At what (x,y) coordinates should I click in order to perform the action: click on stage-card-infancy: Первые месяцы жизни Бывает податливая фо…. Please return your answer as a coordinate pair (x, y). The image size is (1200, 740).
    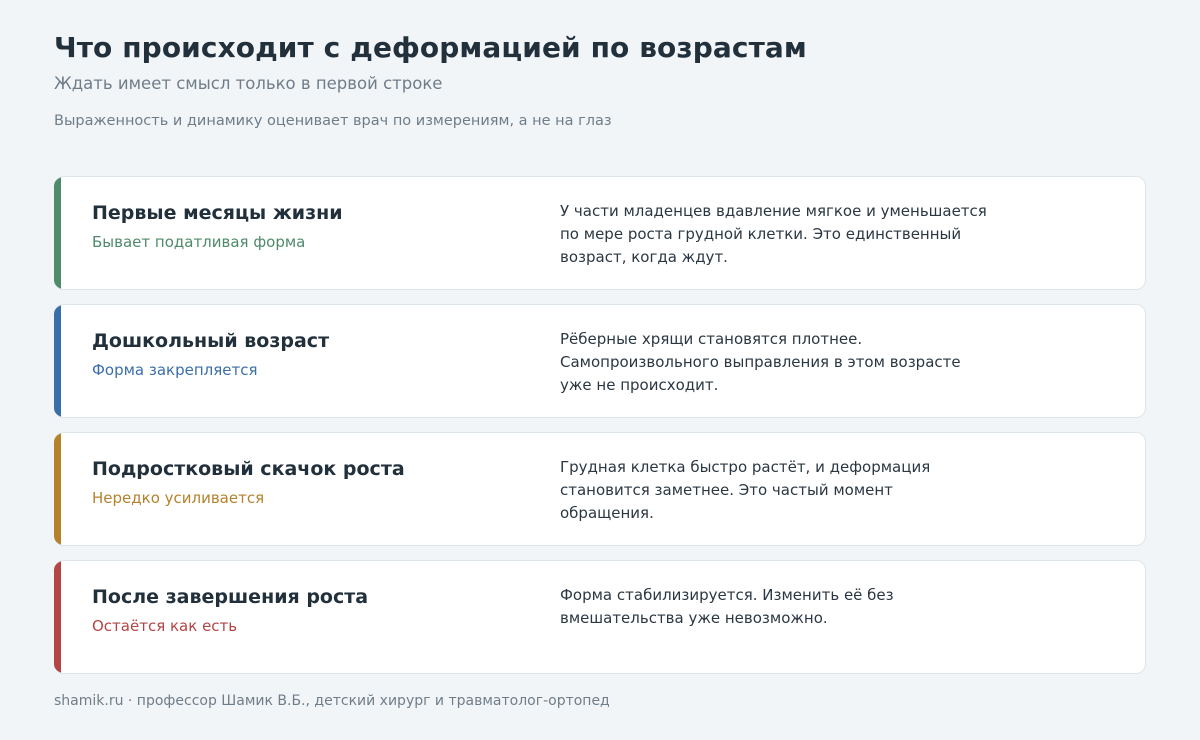
    Looking at the image, I should click on (600, 233).